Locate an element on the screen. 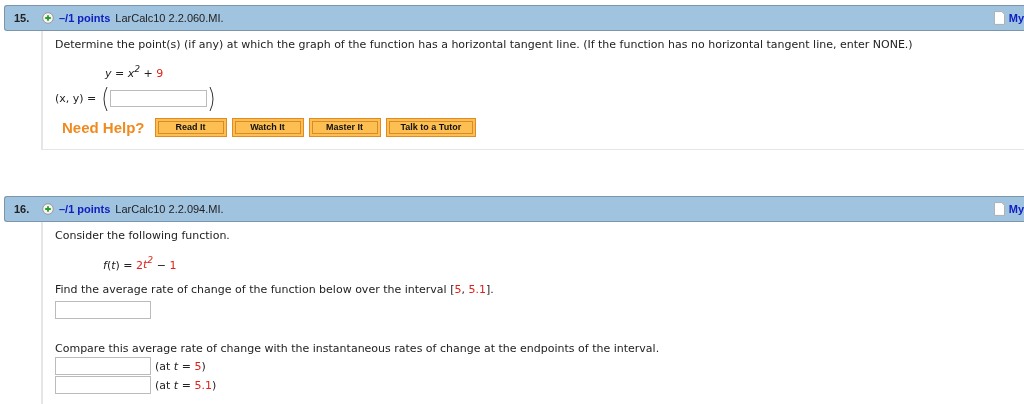 The width and height of the screenshot is (1024, 404). help-button: Read It is located at coordinates (190, 127).